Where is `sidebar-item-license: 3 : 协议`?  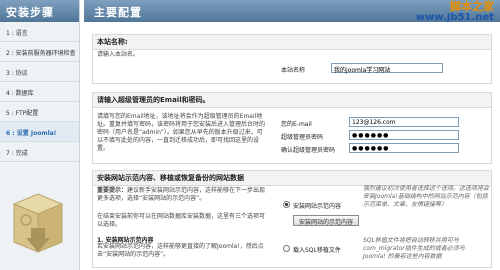 sidebar-item-license: 3 : 协议 is located at coordinates (39, 72).